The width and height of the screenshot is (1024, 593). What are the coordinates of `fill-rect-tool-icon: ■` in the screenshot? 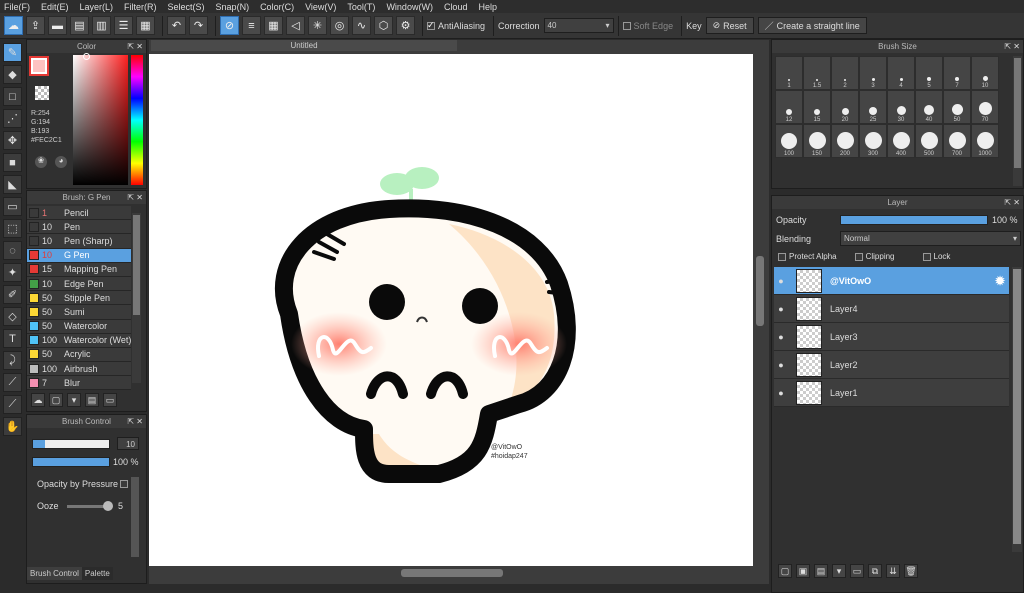 It's located at (12, 162).